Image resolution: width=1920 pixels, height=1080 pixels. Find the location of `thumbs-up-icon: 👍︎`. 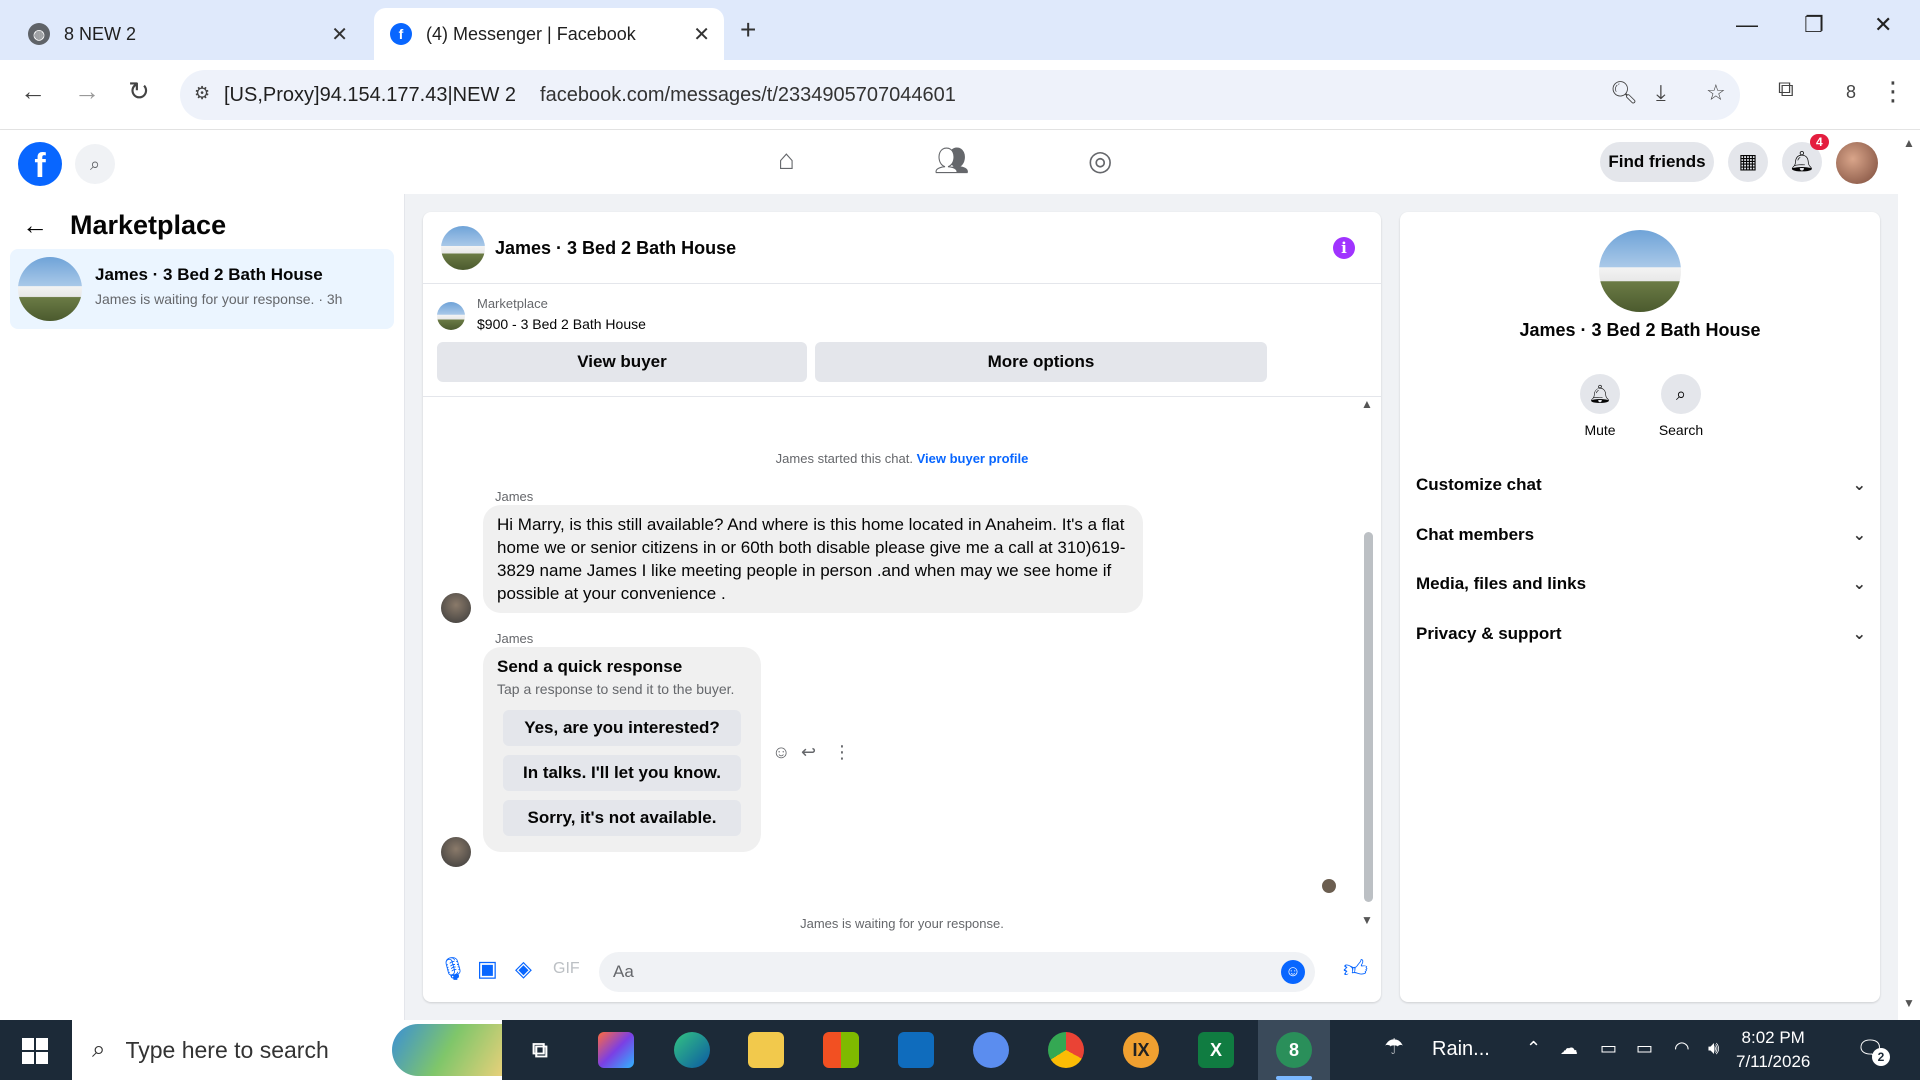

thumbs-up-icon: 👍︎ is located at coordinates (1355, 970).